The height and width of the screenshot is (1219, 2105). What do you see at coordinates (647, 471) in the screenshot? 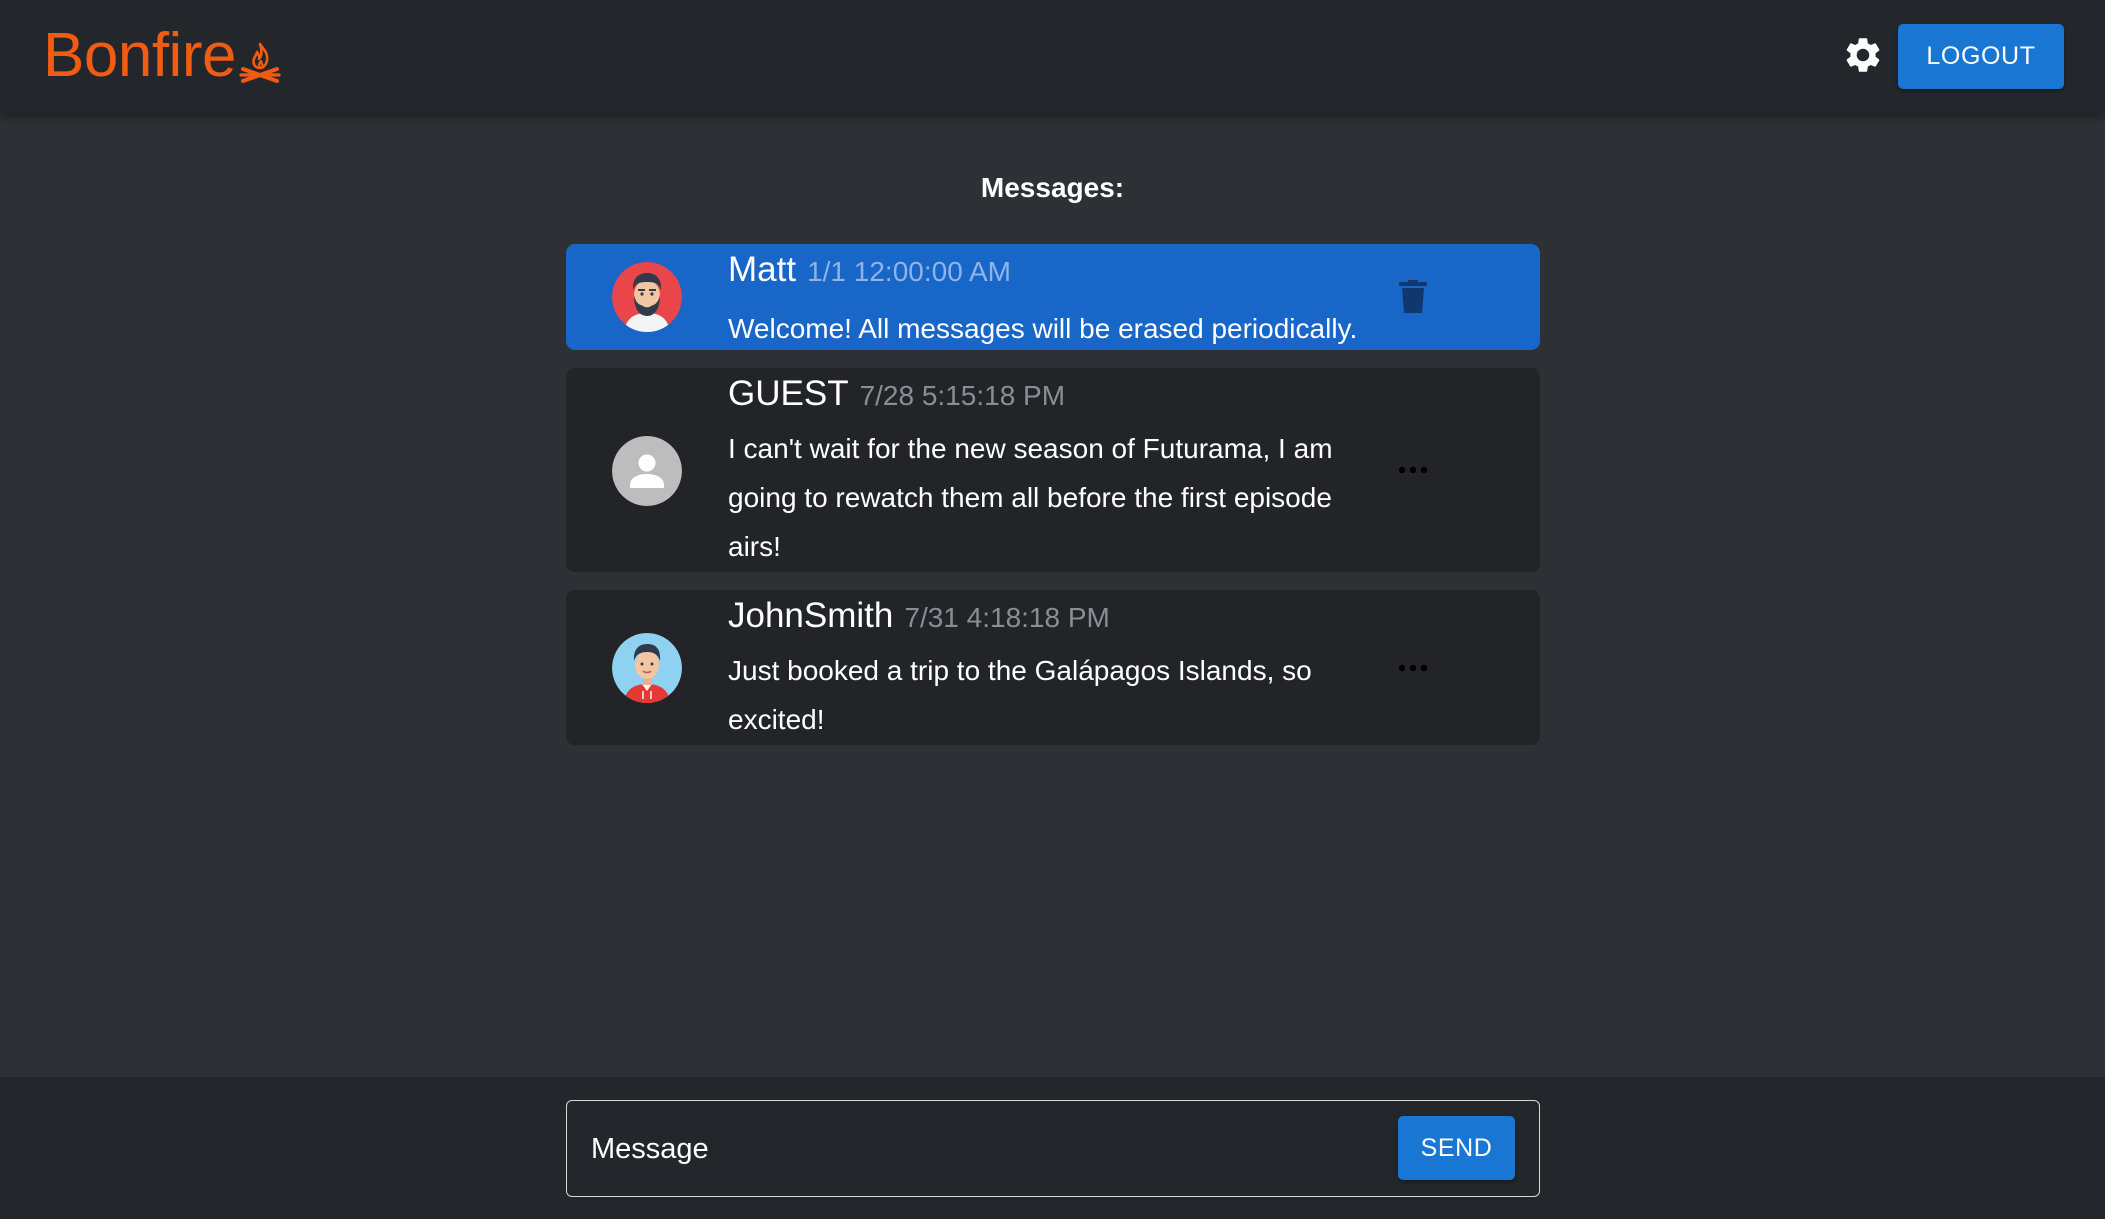
I see `default-user-avatar` at bounding box center [647, 471].